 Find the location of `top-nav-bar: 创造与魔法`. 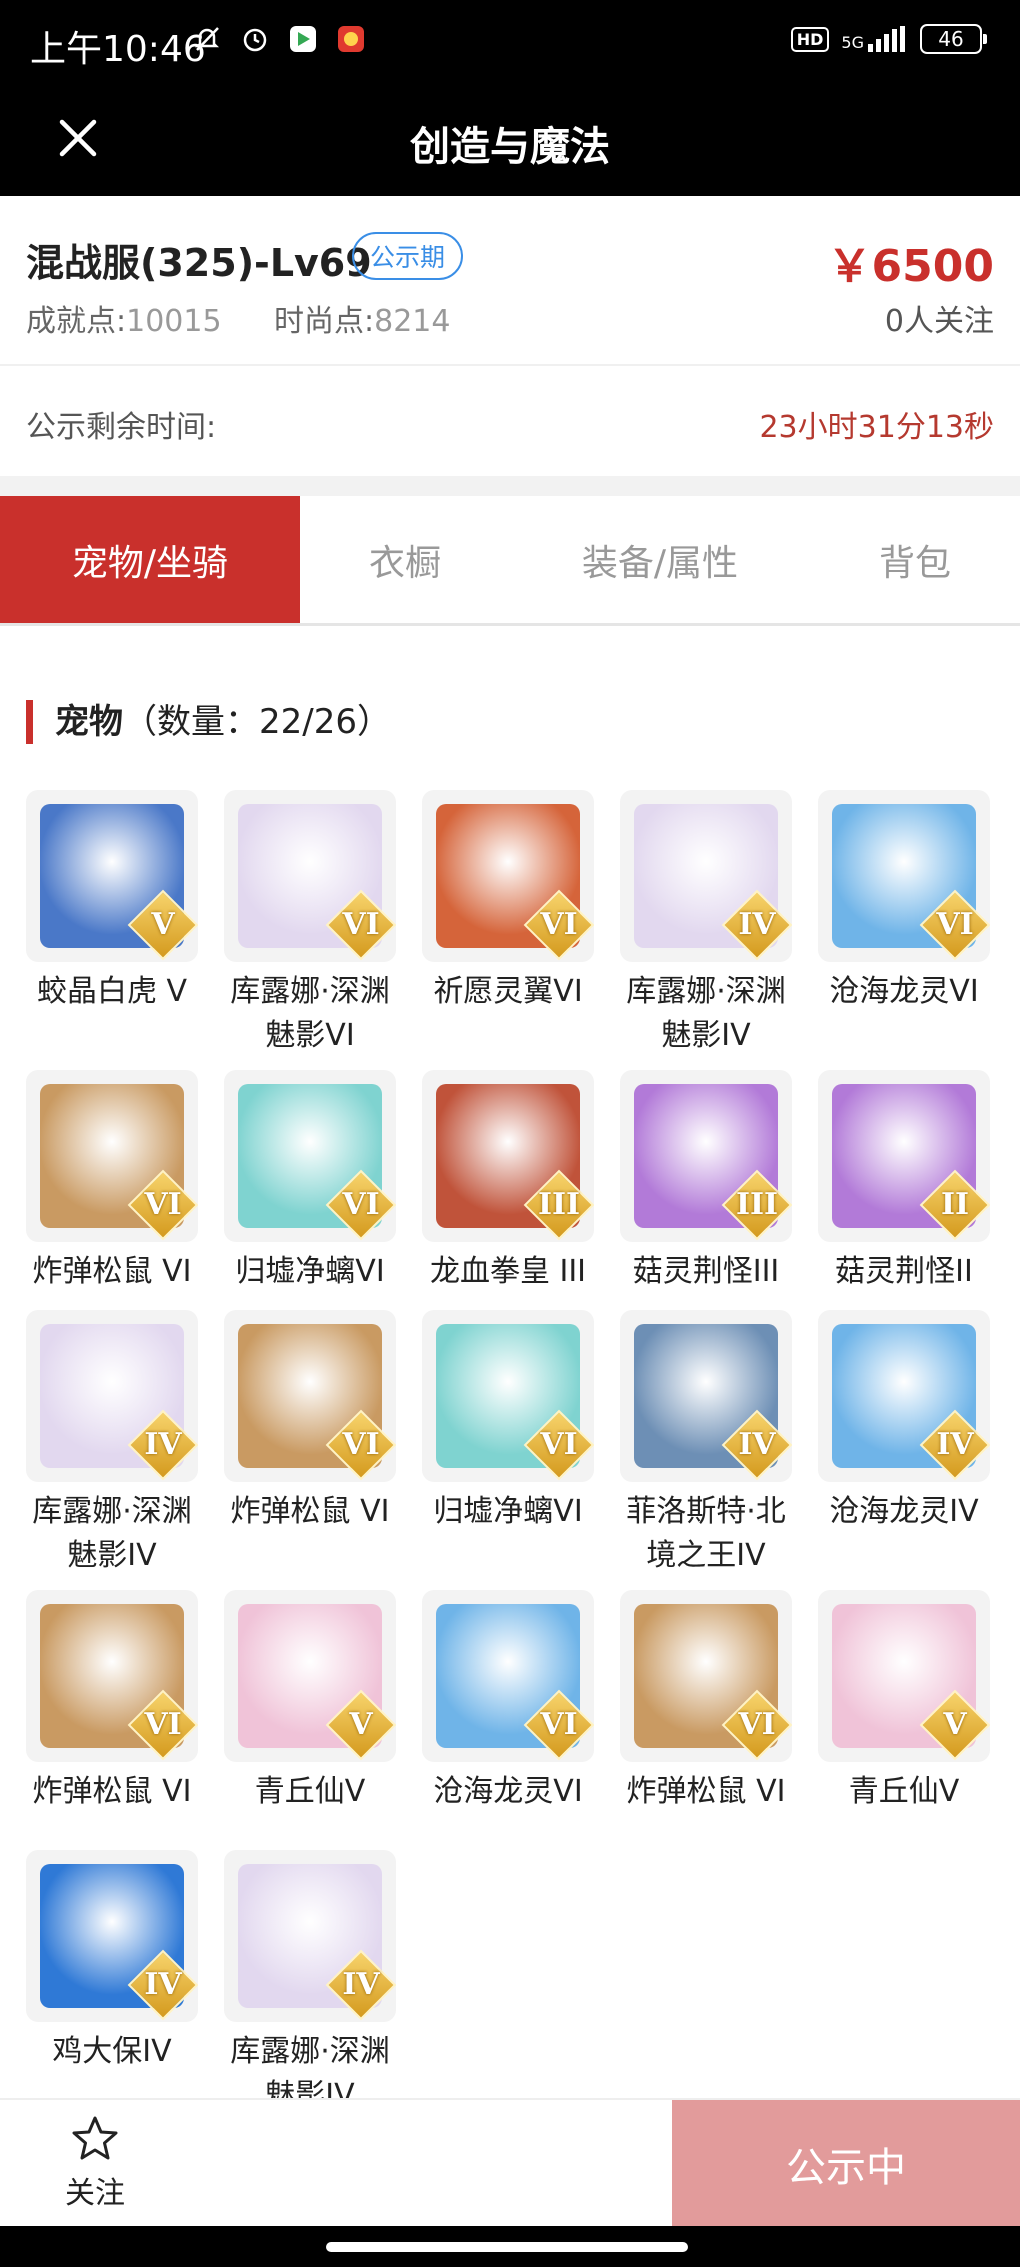

top-nav-bar: 创造与魔法 is located at coordinates (510, 141).